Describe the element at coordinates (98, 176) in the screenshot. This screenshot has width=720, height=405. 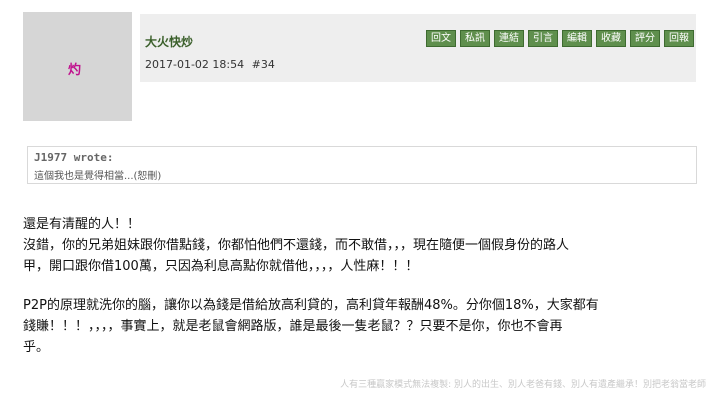
I see `quote-text: 這個我也是覺得相當...(恕刪)` at that location.